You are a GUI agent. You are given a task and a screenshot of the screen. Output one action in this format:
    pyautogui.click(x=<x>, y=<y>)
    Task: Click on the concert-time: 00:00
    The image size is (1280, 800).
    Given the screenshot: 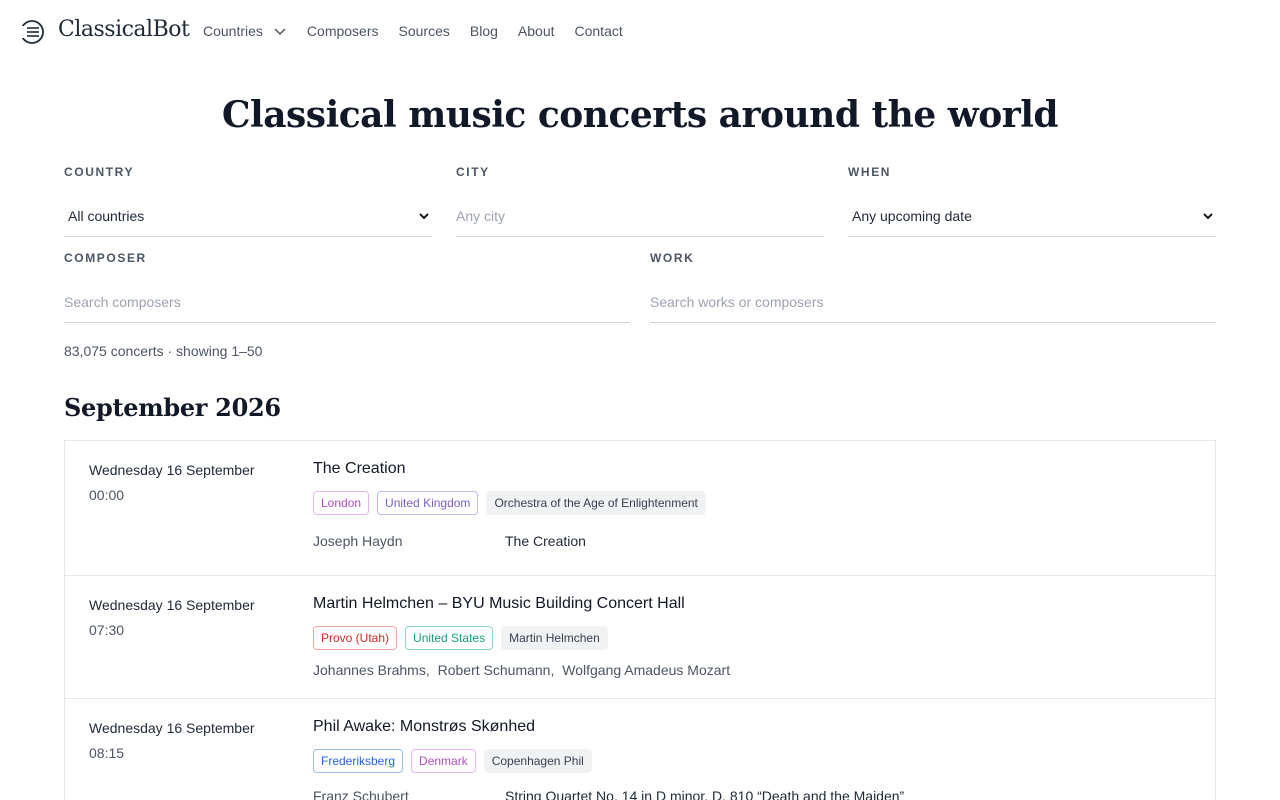 What is the action you would take?
    pyautogui.click(x=107, y=495)
    